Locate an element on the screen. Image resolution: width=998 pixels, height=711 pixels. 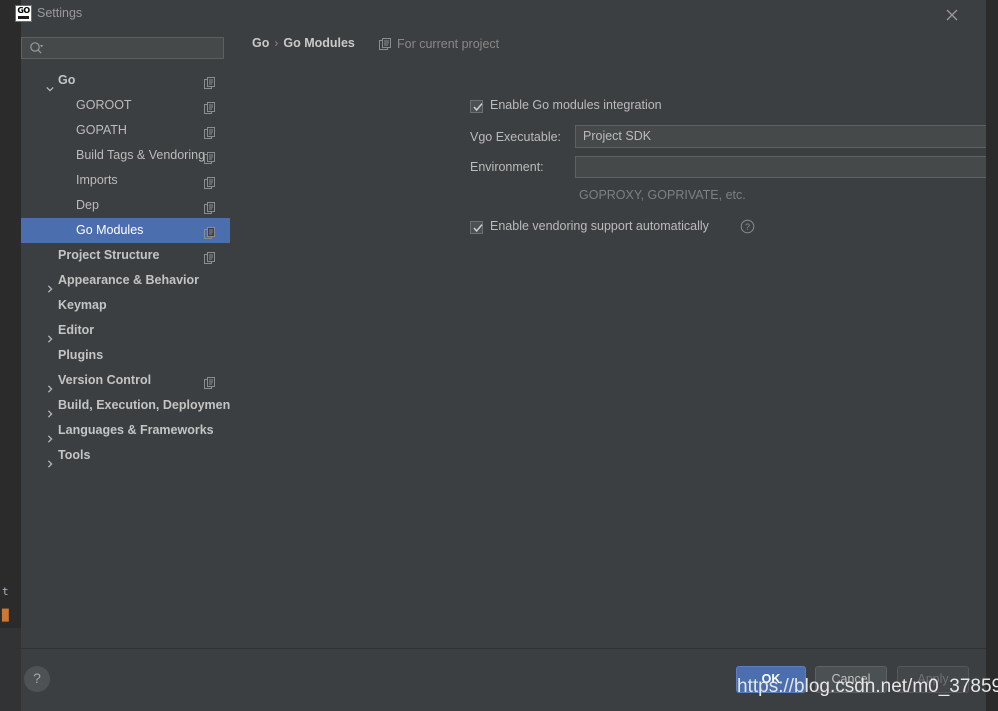
goland-icon: GO is located at coordinates (23, 13).